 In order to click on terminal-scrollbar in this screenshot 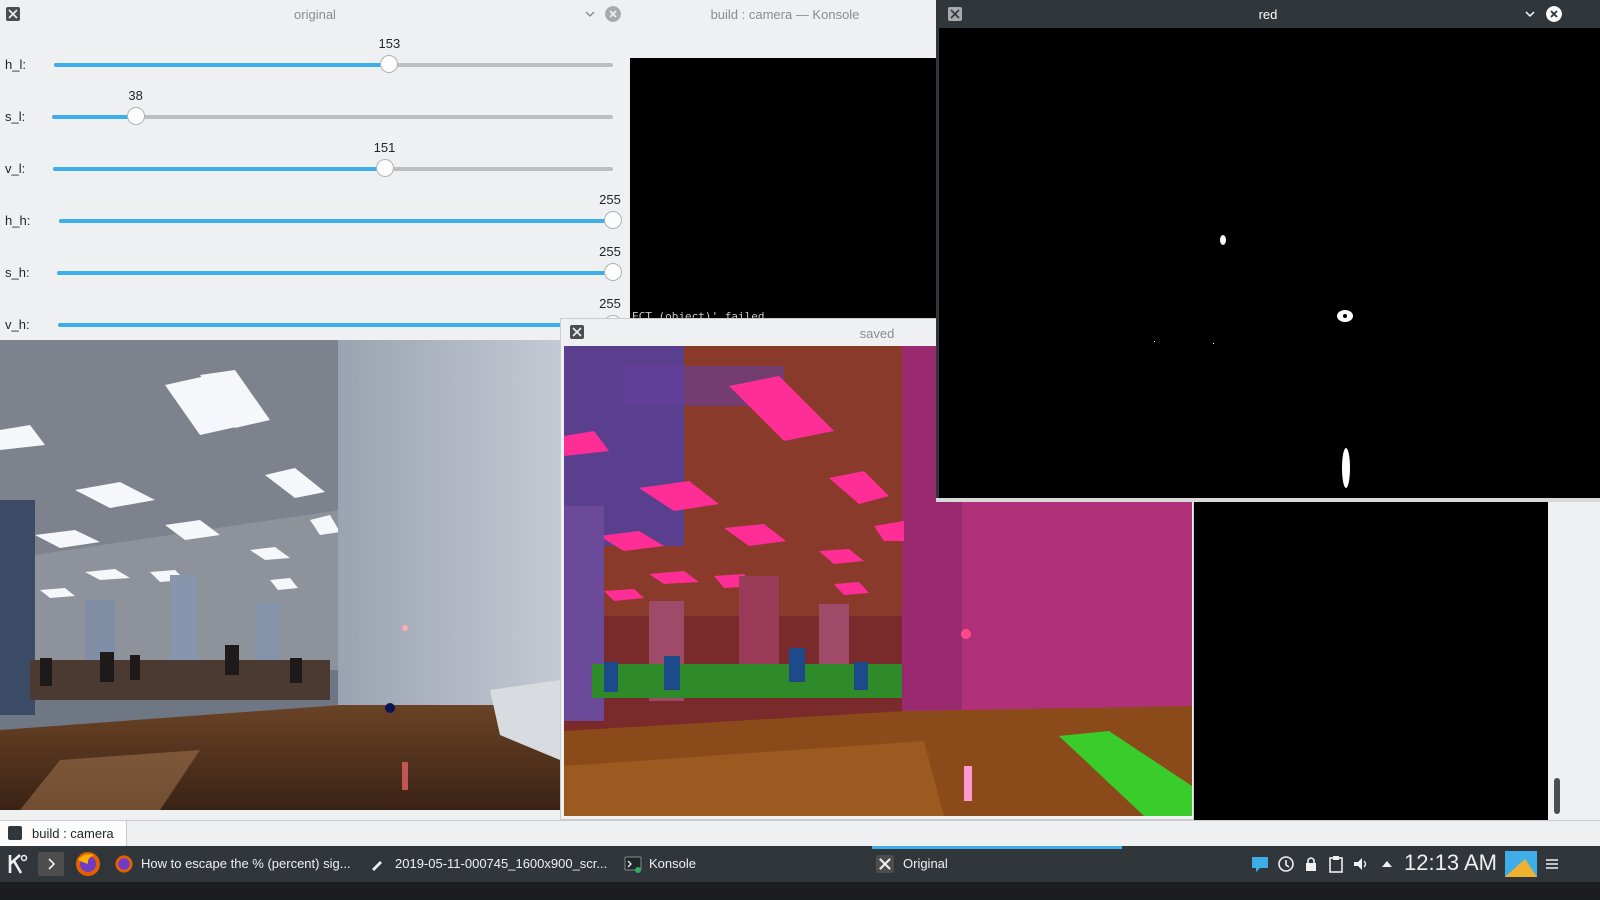, I will do `click(1558, 661)`.